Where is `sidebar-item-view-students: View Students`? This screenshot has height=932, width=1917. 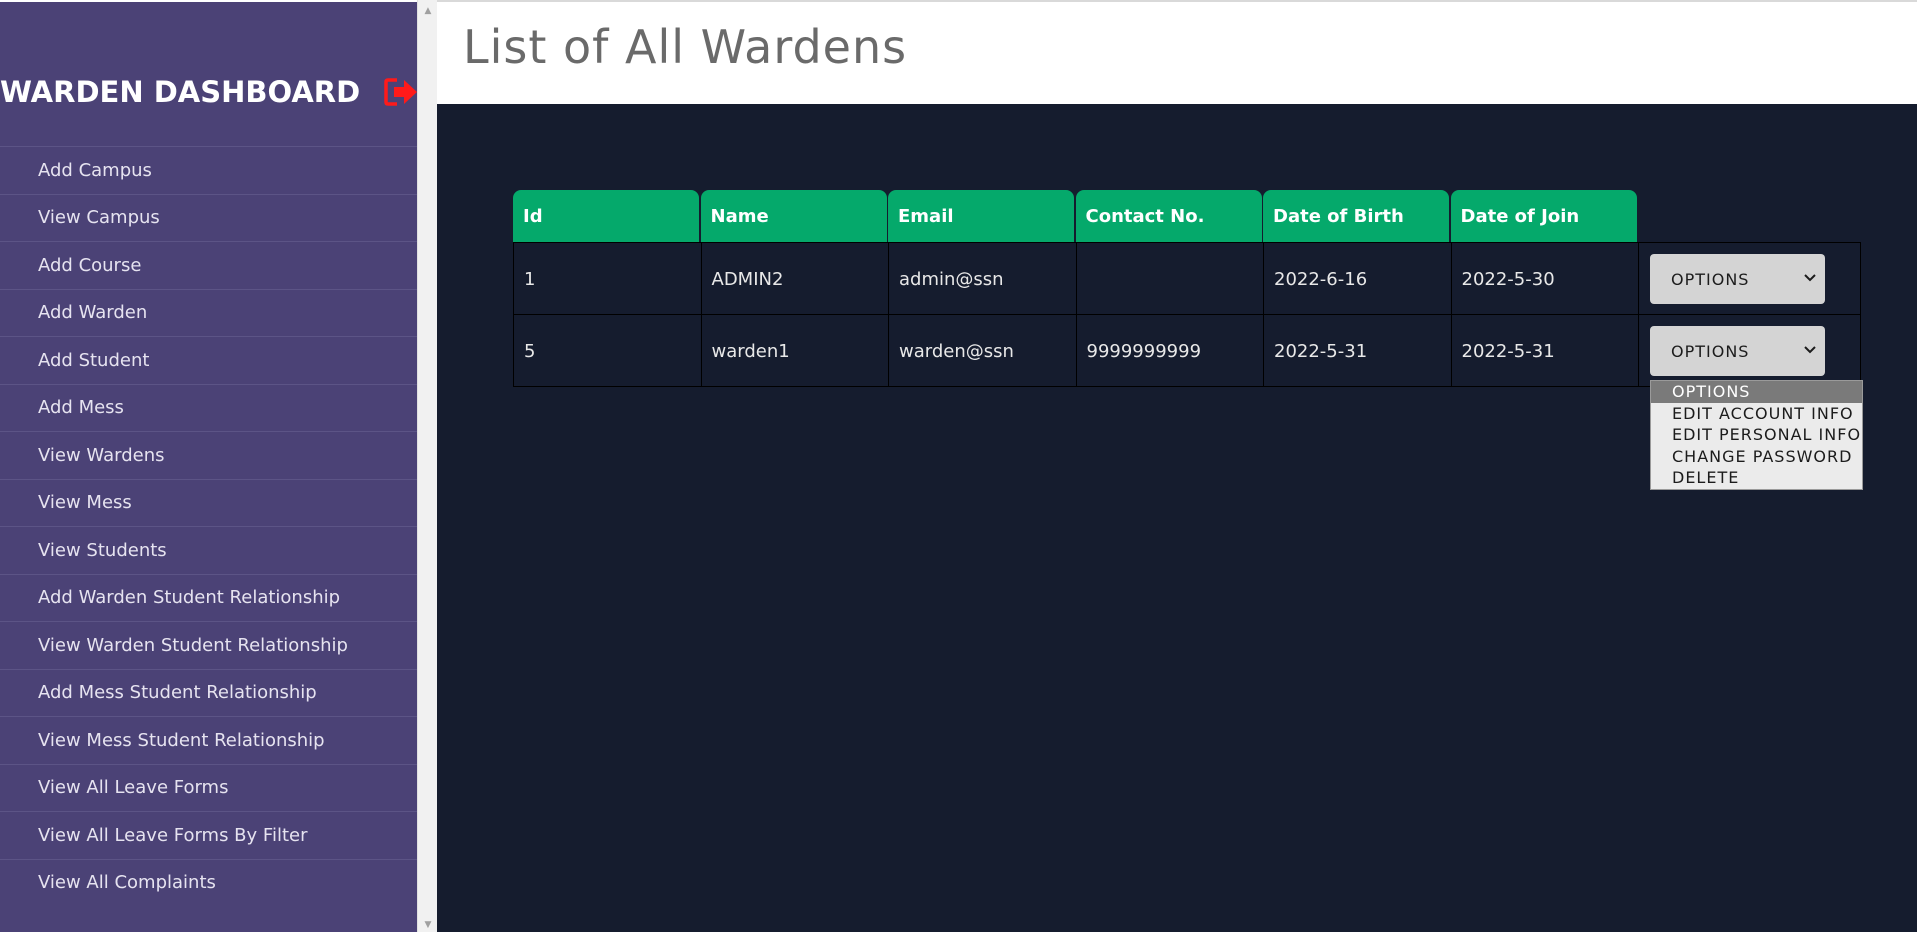
sidebar-item-view-students: View Students is located at coordinates (208, 550).